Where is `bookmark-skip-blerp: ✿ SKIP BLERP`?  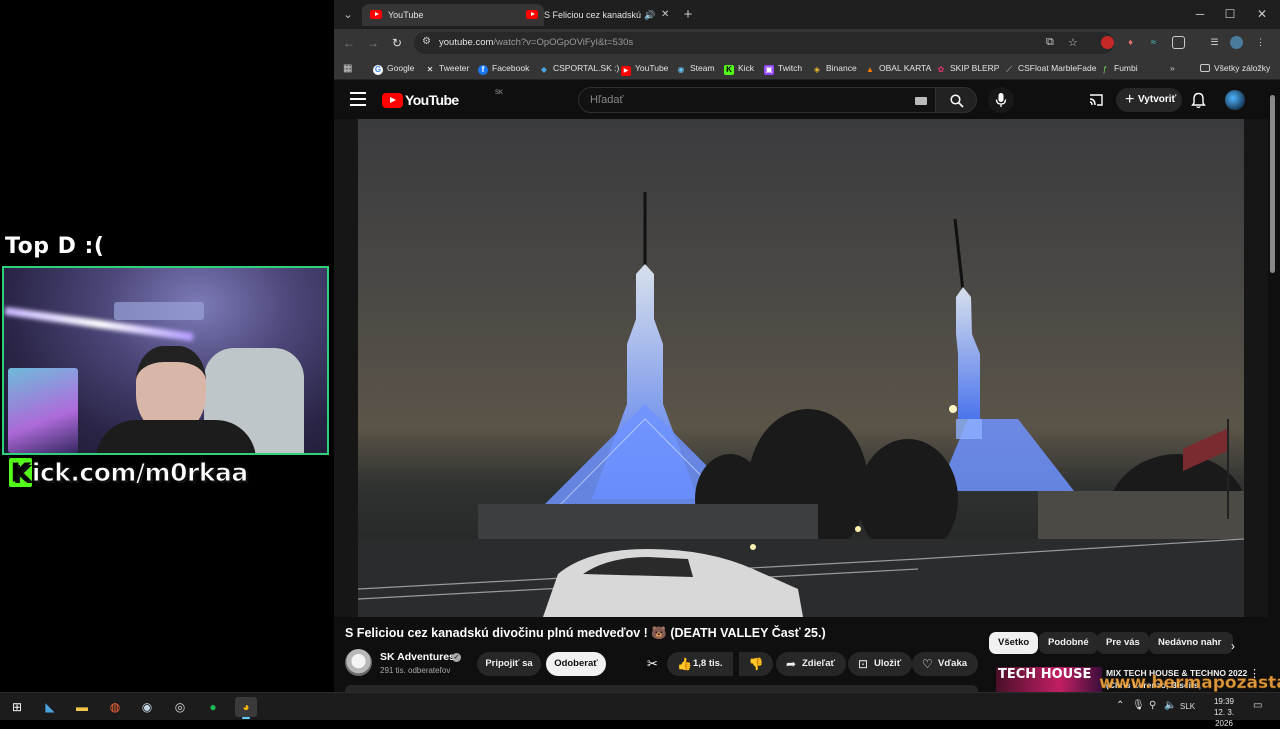 bookmark-skip-blerp: ✿ SKIP BLERP is located at coordinates (968, 68).